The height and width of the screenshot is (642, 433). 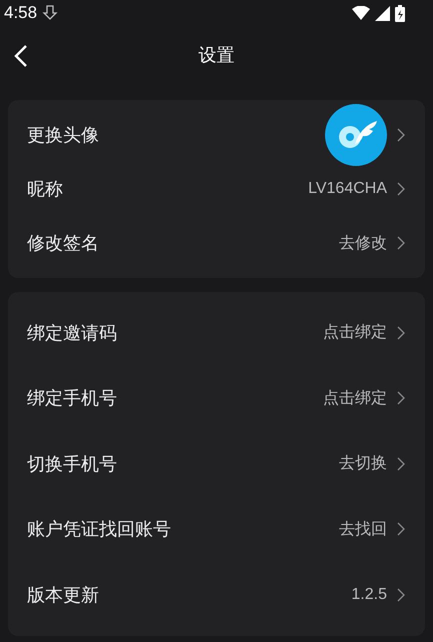 What do you see at coordinates (216, 398) in the screenshot?
I see `settings-row: 绑定手机号 点击绑定` at bounding box center [216, 398].